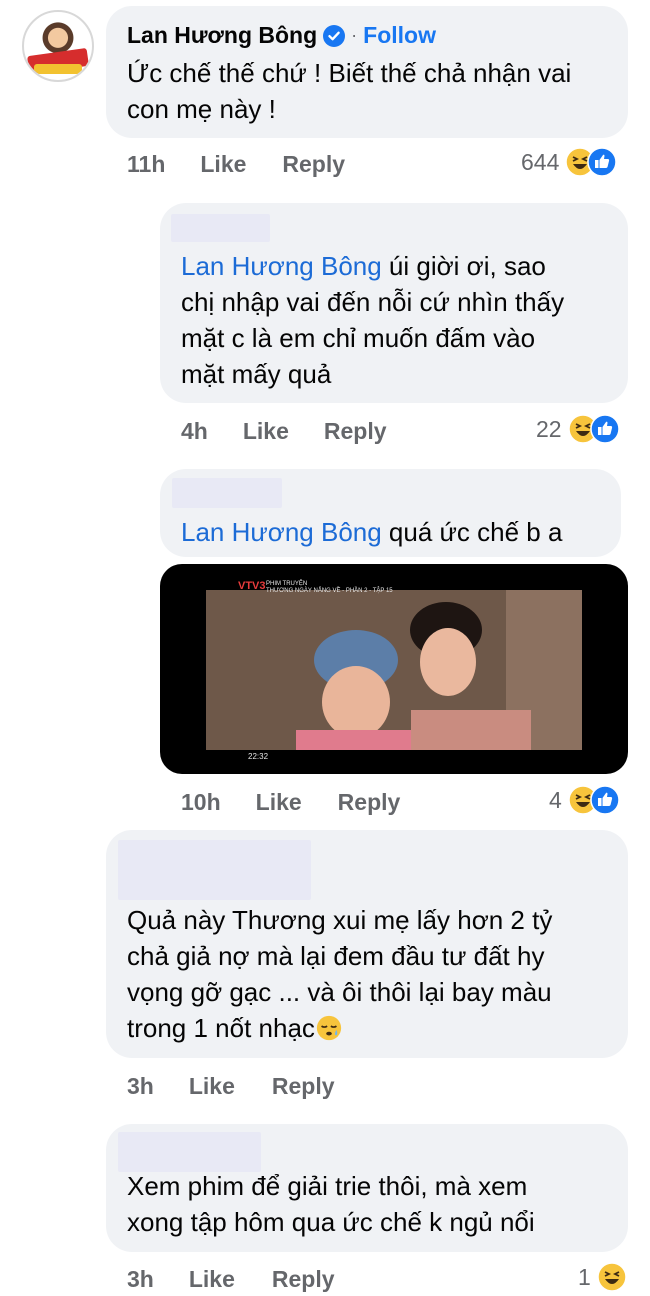  I want to click on comment-author-line: Lan Hương Bông · Follow, so click(281, 35).